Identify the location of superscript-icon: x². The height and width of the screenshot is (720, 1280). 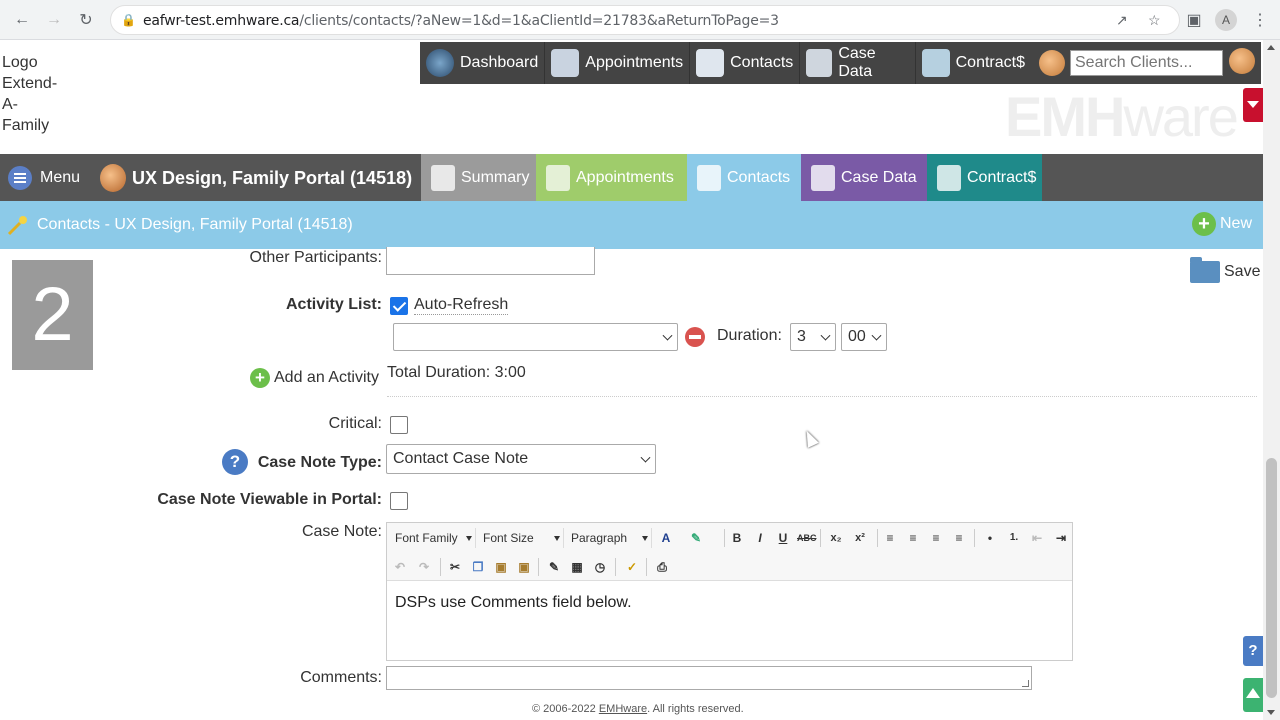
(860, 538).